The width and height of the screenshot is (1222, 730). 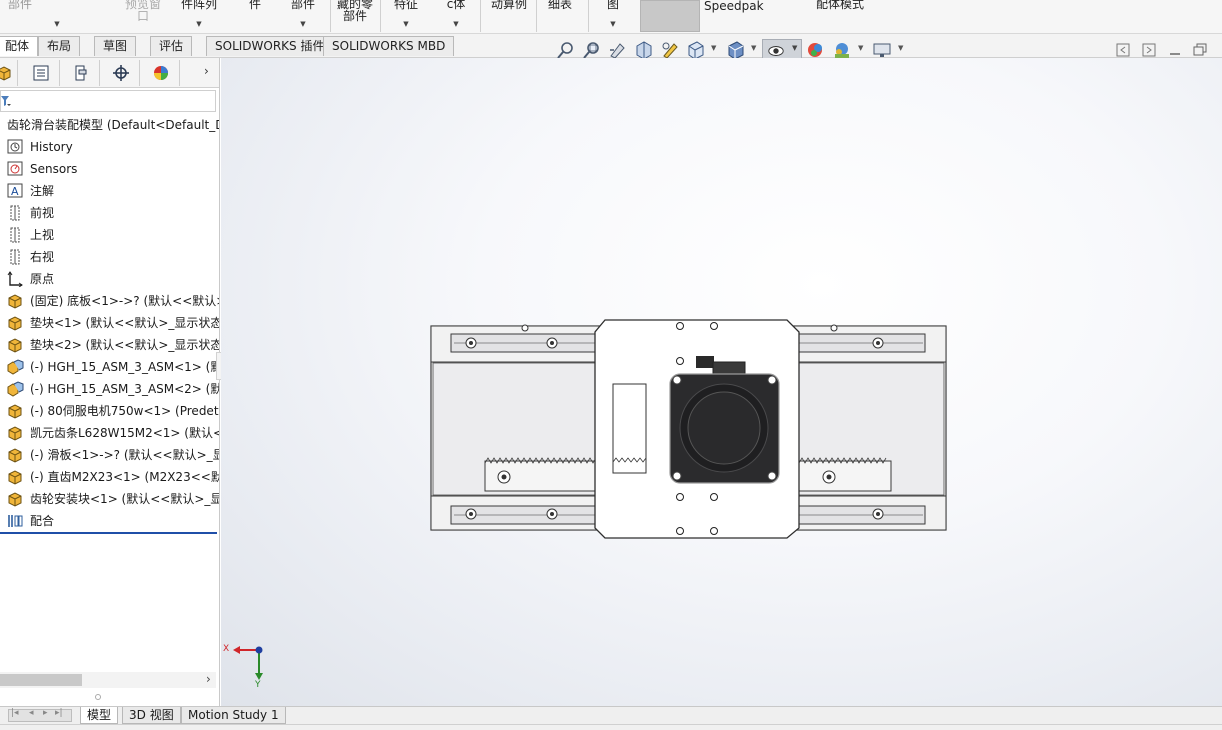 I want to click on edit-appearance-icon, so click(x=816, y=50).